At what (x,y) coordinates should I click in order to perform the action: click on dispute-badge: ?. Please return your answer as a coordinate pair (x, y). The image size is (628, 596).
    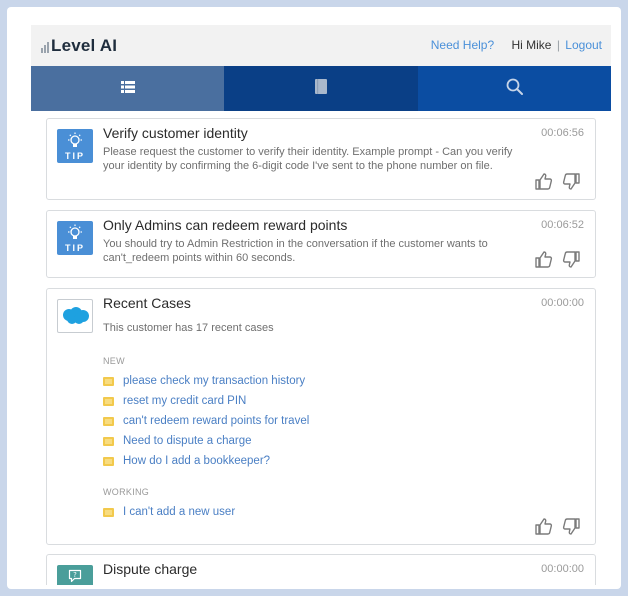
    Looking at the image, I should click on (75, 575).